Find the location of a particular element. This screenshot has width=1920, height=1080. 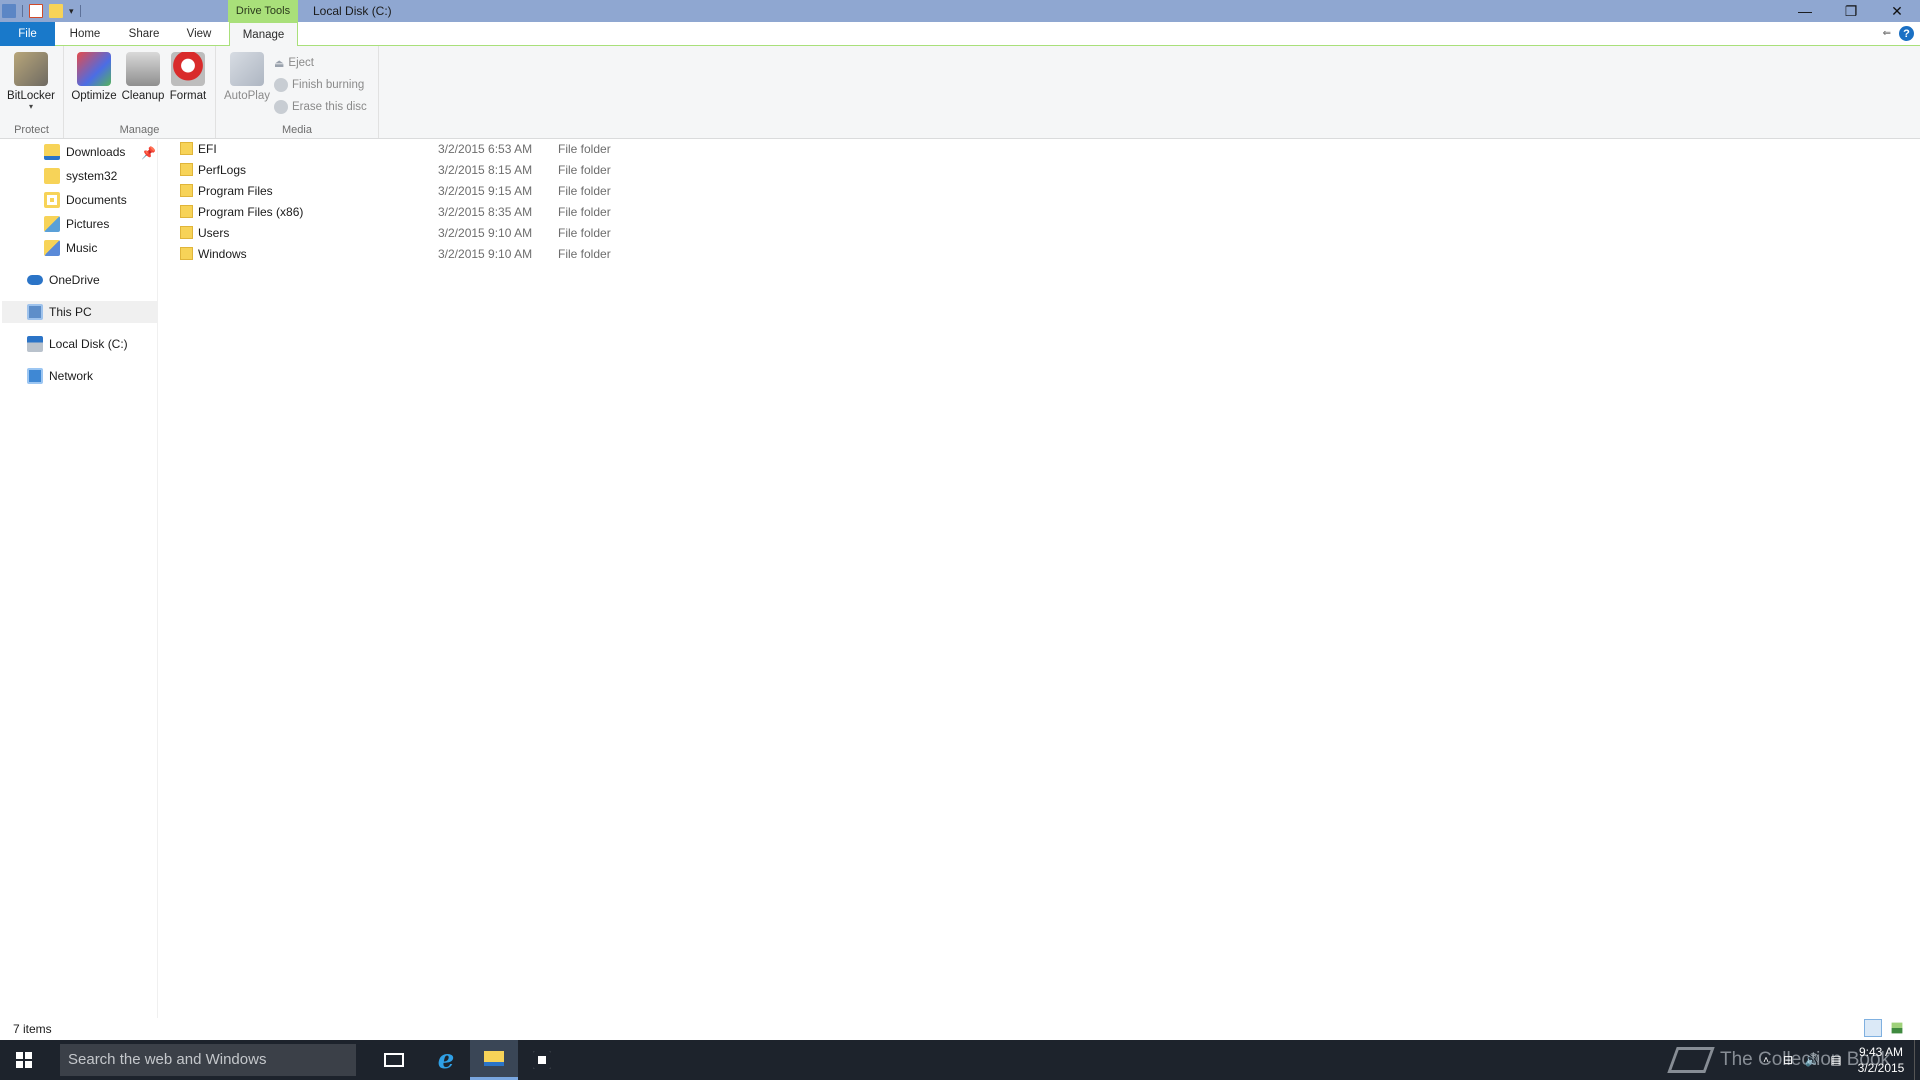

nav-item-pictures: Pictures is located at coordinates (76, 224).